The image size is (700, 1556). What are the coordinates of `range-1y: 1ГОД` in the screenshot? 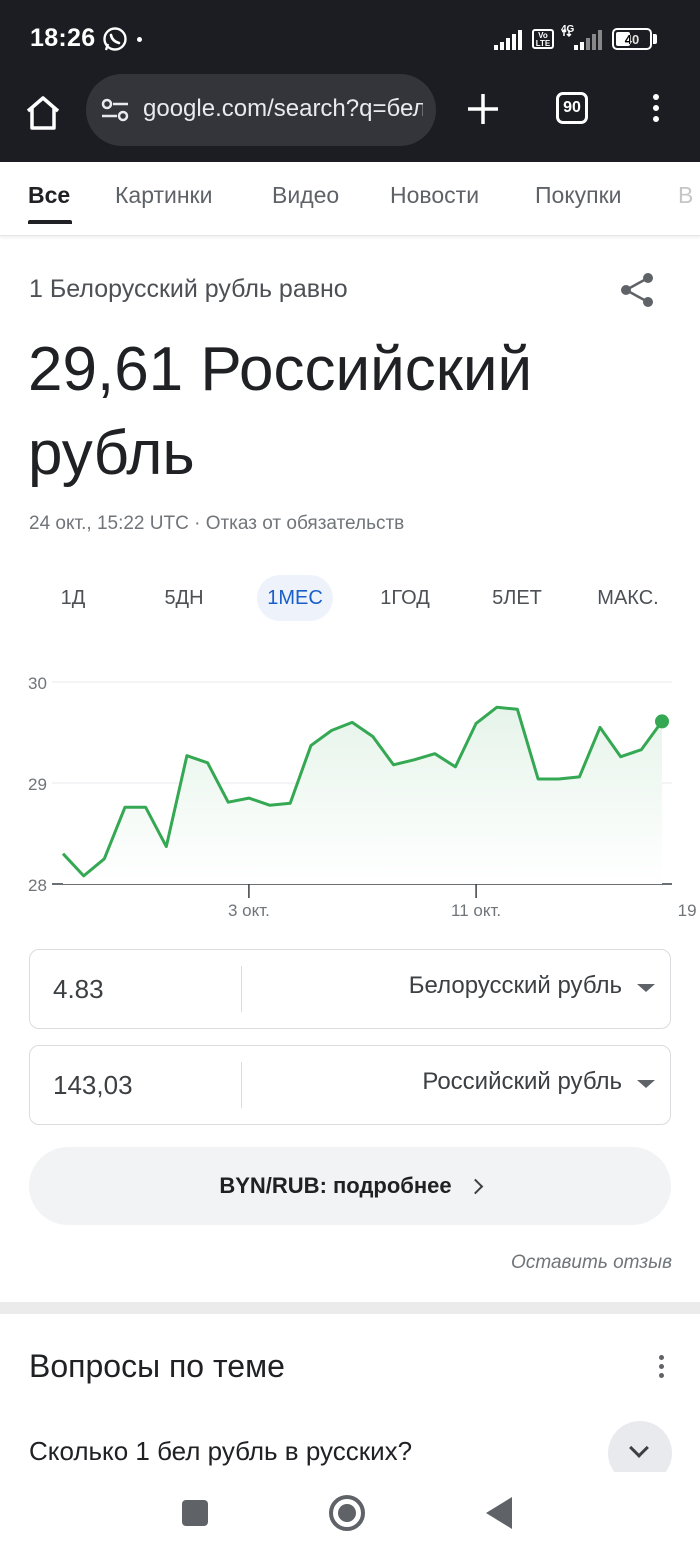 It's located at (405, 598).